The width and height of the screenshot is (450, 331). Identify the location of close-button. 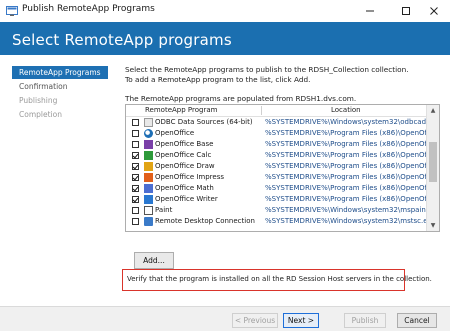
(434, 11).